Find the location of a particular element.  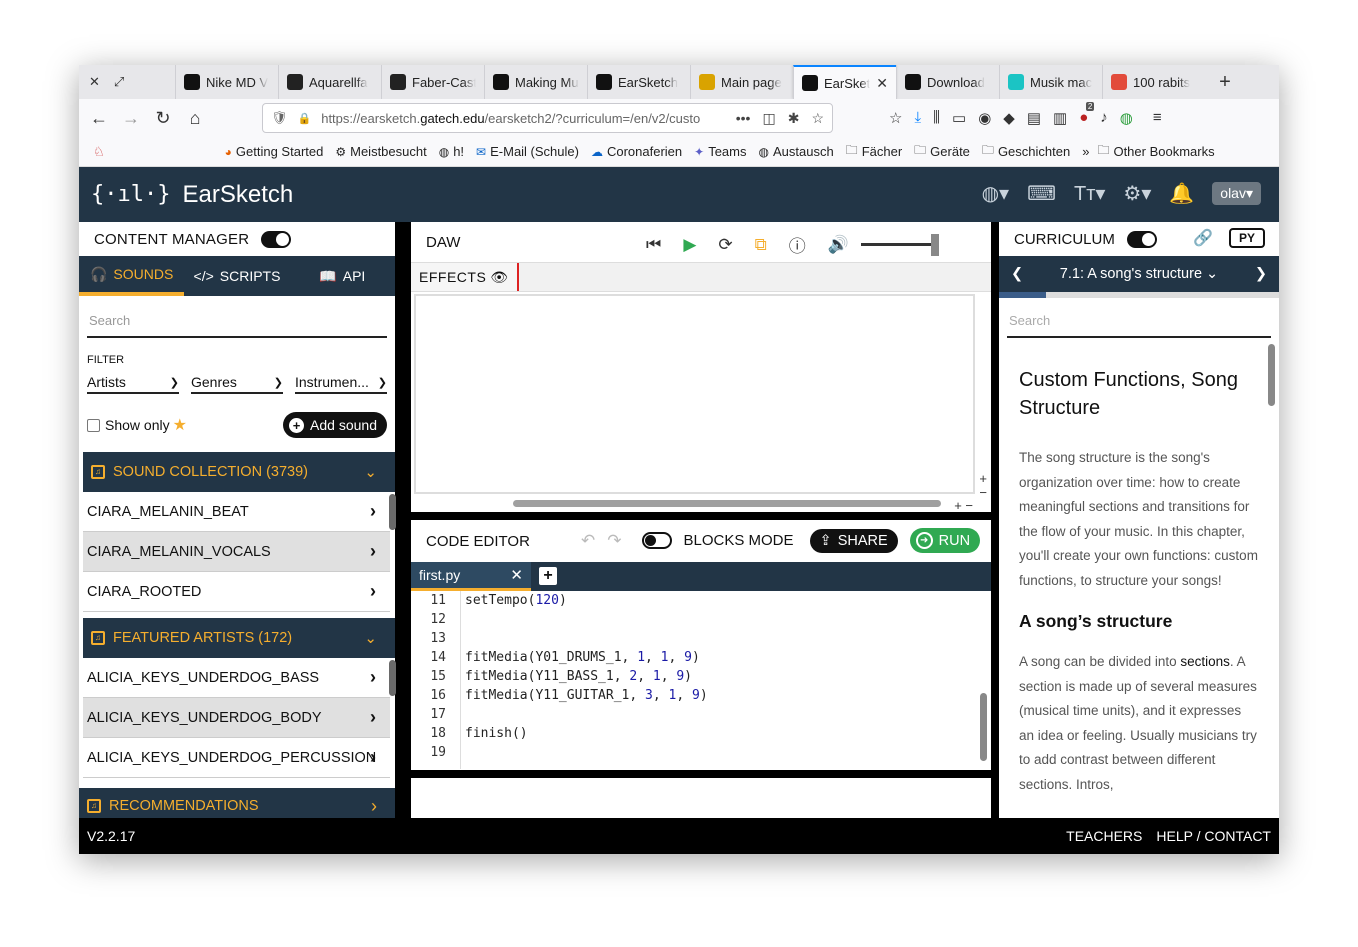

file-tab-first-py: first.py ✕ is located at coordinates (471, 576).